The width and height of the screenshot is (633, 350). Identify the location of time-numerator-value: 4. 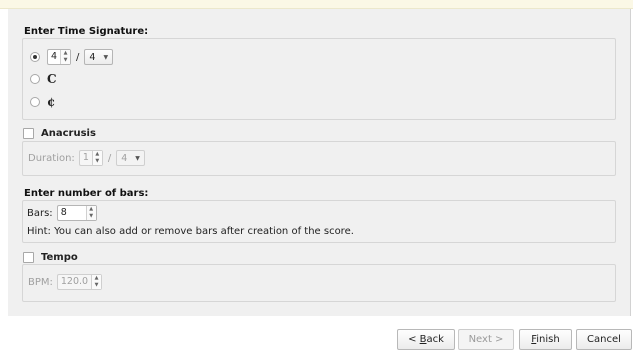
(54, 56).